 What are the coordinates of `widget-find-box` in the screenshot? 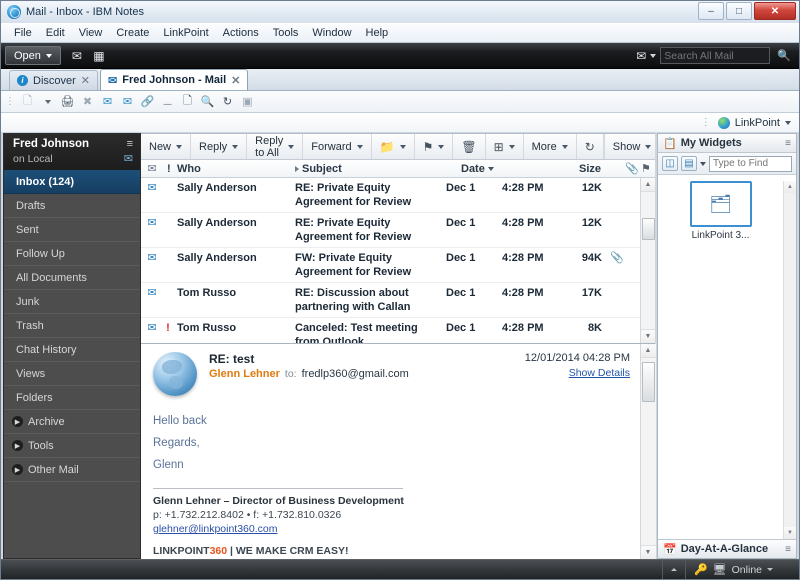 It's located at (750, 163).